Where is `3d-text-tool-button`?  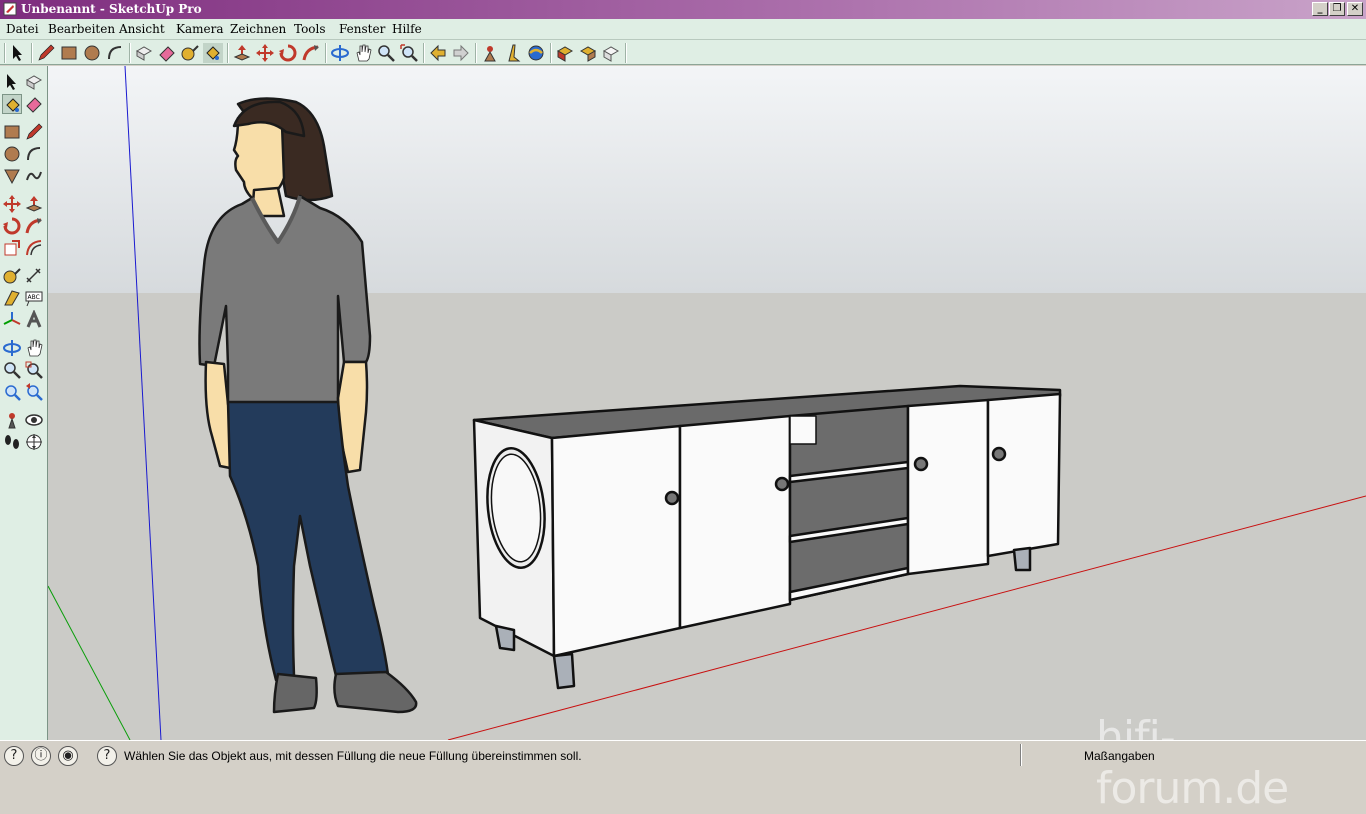
3d-text-tool-button is located at coordinates (34, 319).